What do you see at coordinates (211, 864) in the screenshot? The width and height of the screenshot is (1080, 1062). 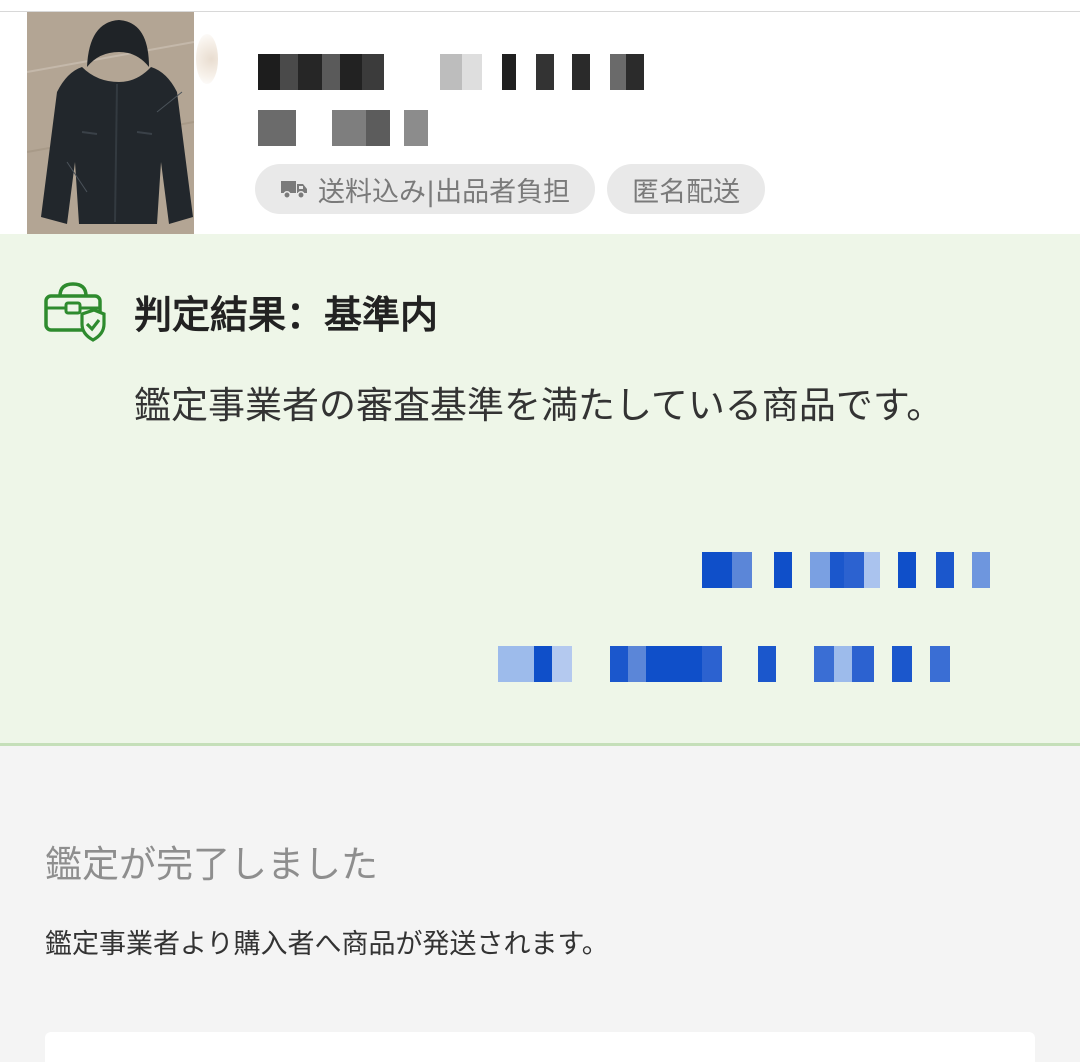 I see `appraisal-complete-title: 鑑定が完了しました` at bounding box center [211, 864].